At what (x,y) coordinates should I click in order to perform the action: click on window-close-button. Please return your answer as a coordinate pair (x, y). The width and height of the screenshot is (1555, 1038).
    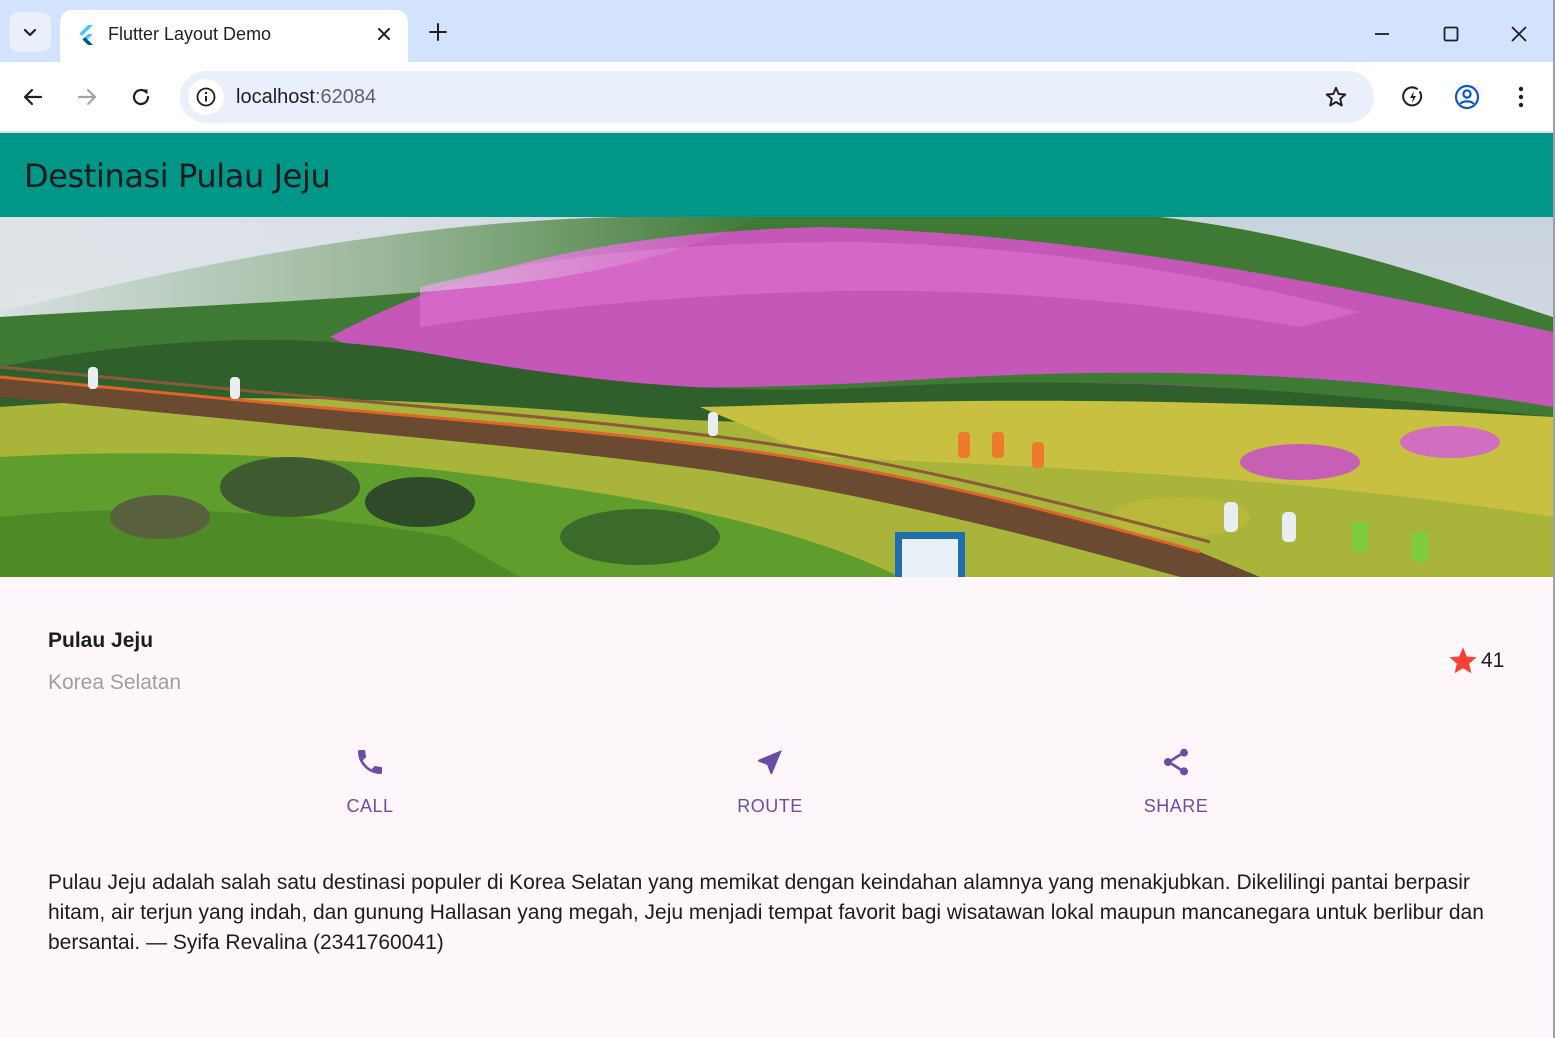
    Looking at the image, I should click on (1519, 34).